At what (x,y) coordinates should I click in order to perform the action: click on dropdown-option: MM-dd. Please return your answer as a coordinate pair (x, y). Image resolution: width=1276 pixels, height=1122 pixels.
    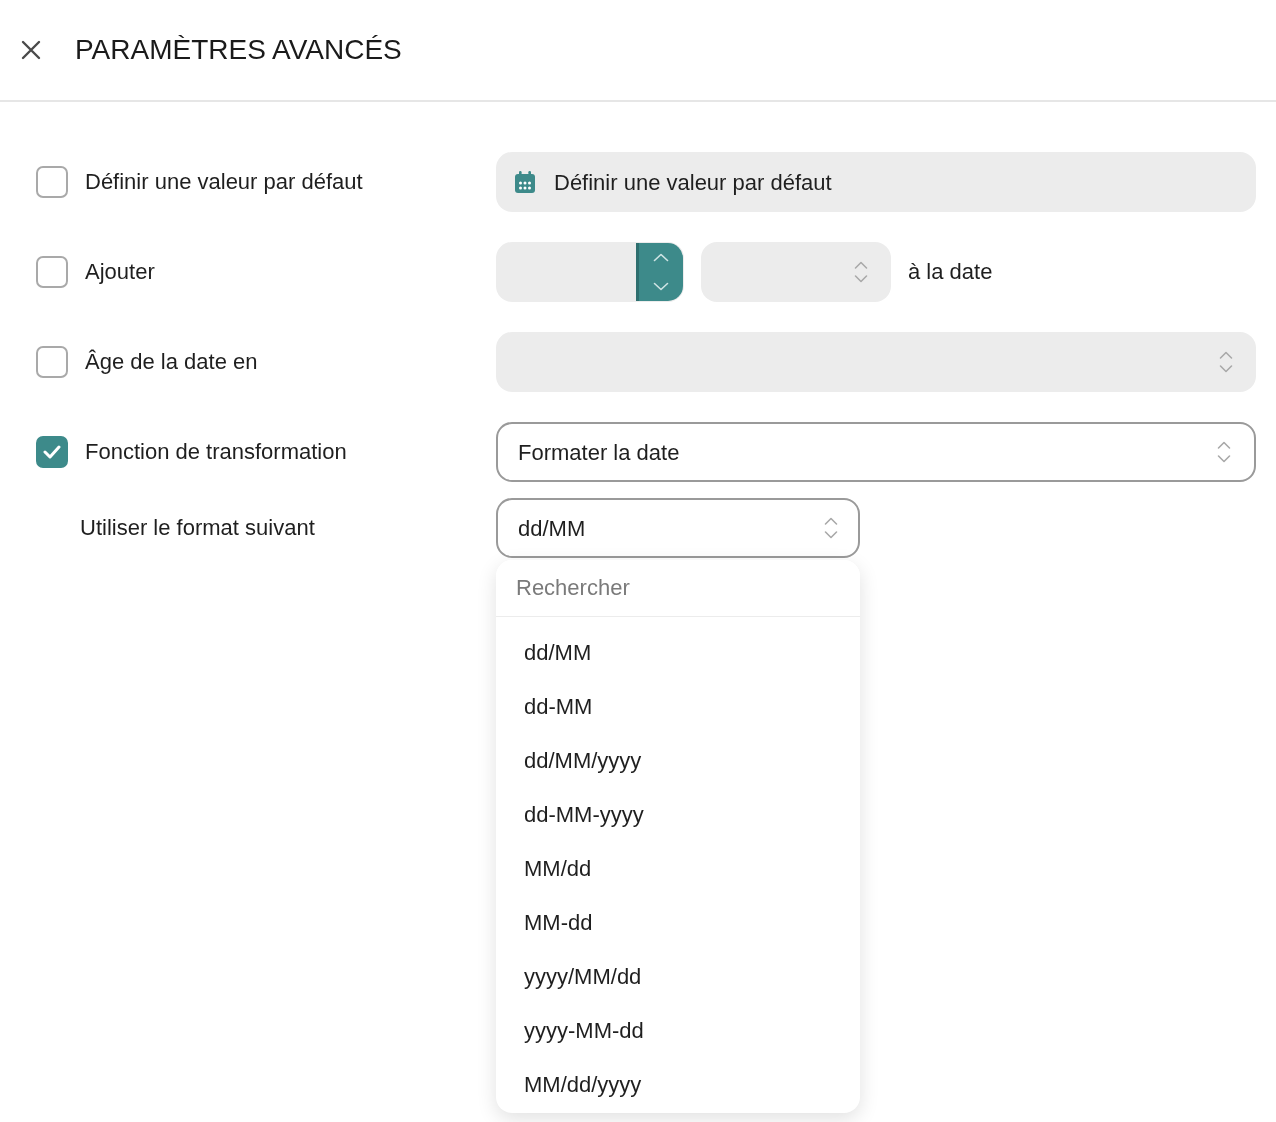
    Looking at the image, I should click on (678, 922).